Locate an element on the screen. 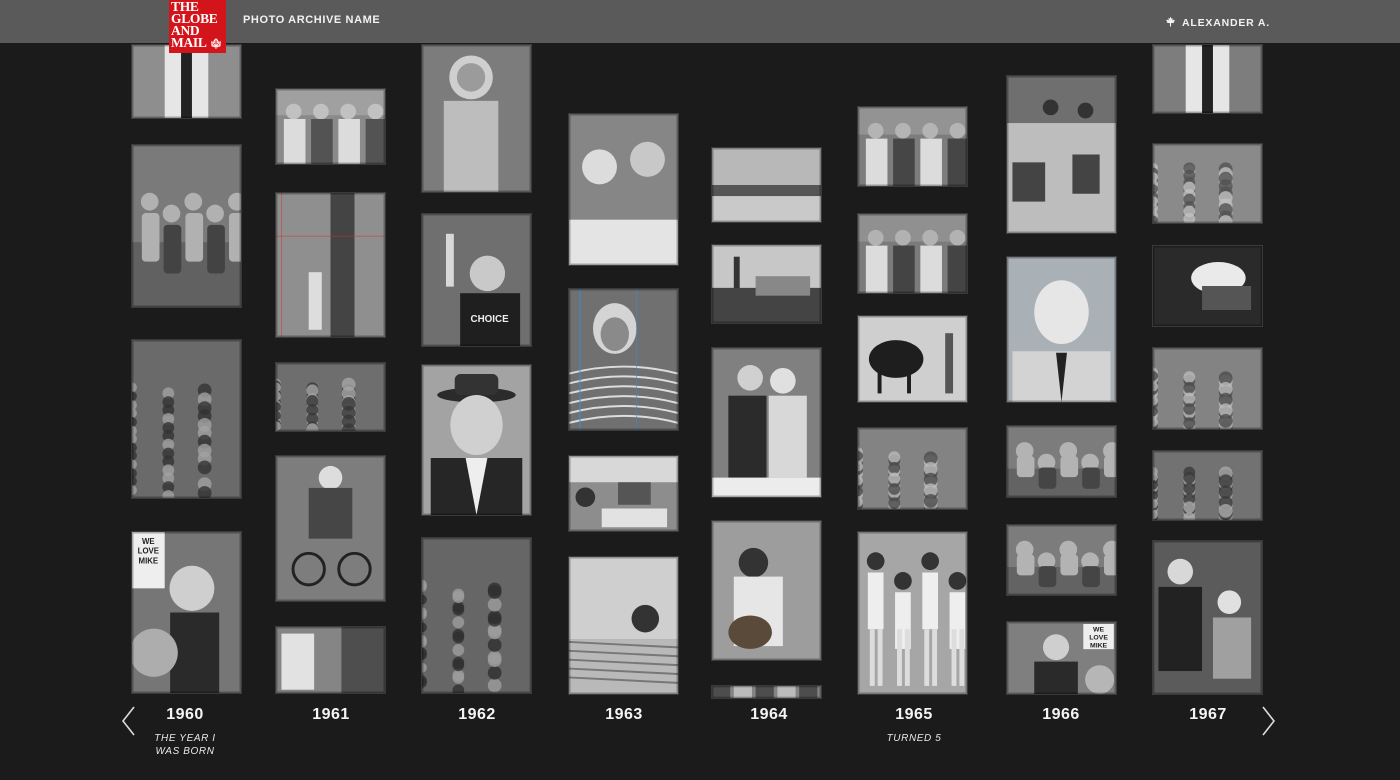 The image size is (1400, 780). maple-leaf-icon is located at coordinates (1170, 23).